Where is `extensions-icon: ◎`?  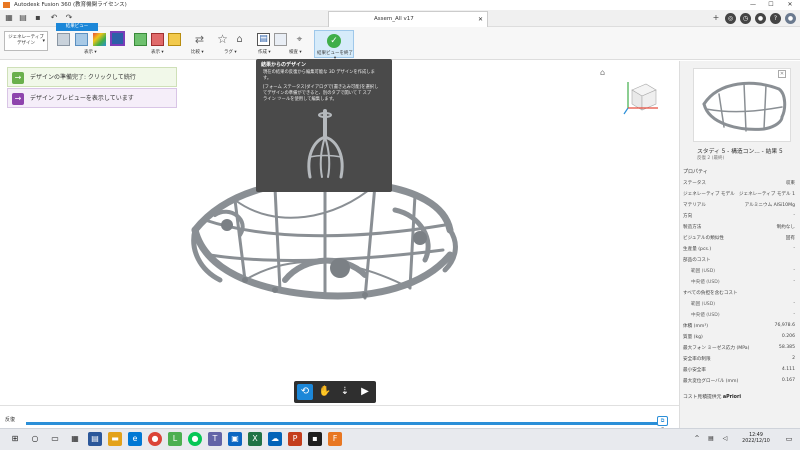 extensions-icon: ◎ is located at coordinates (730, 18).